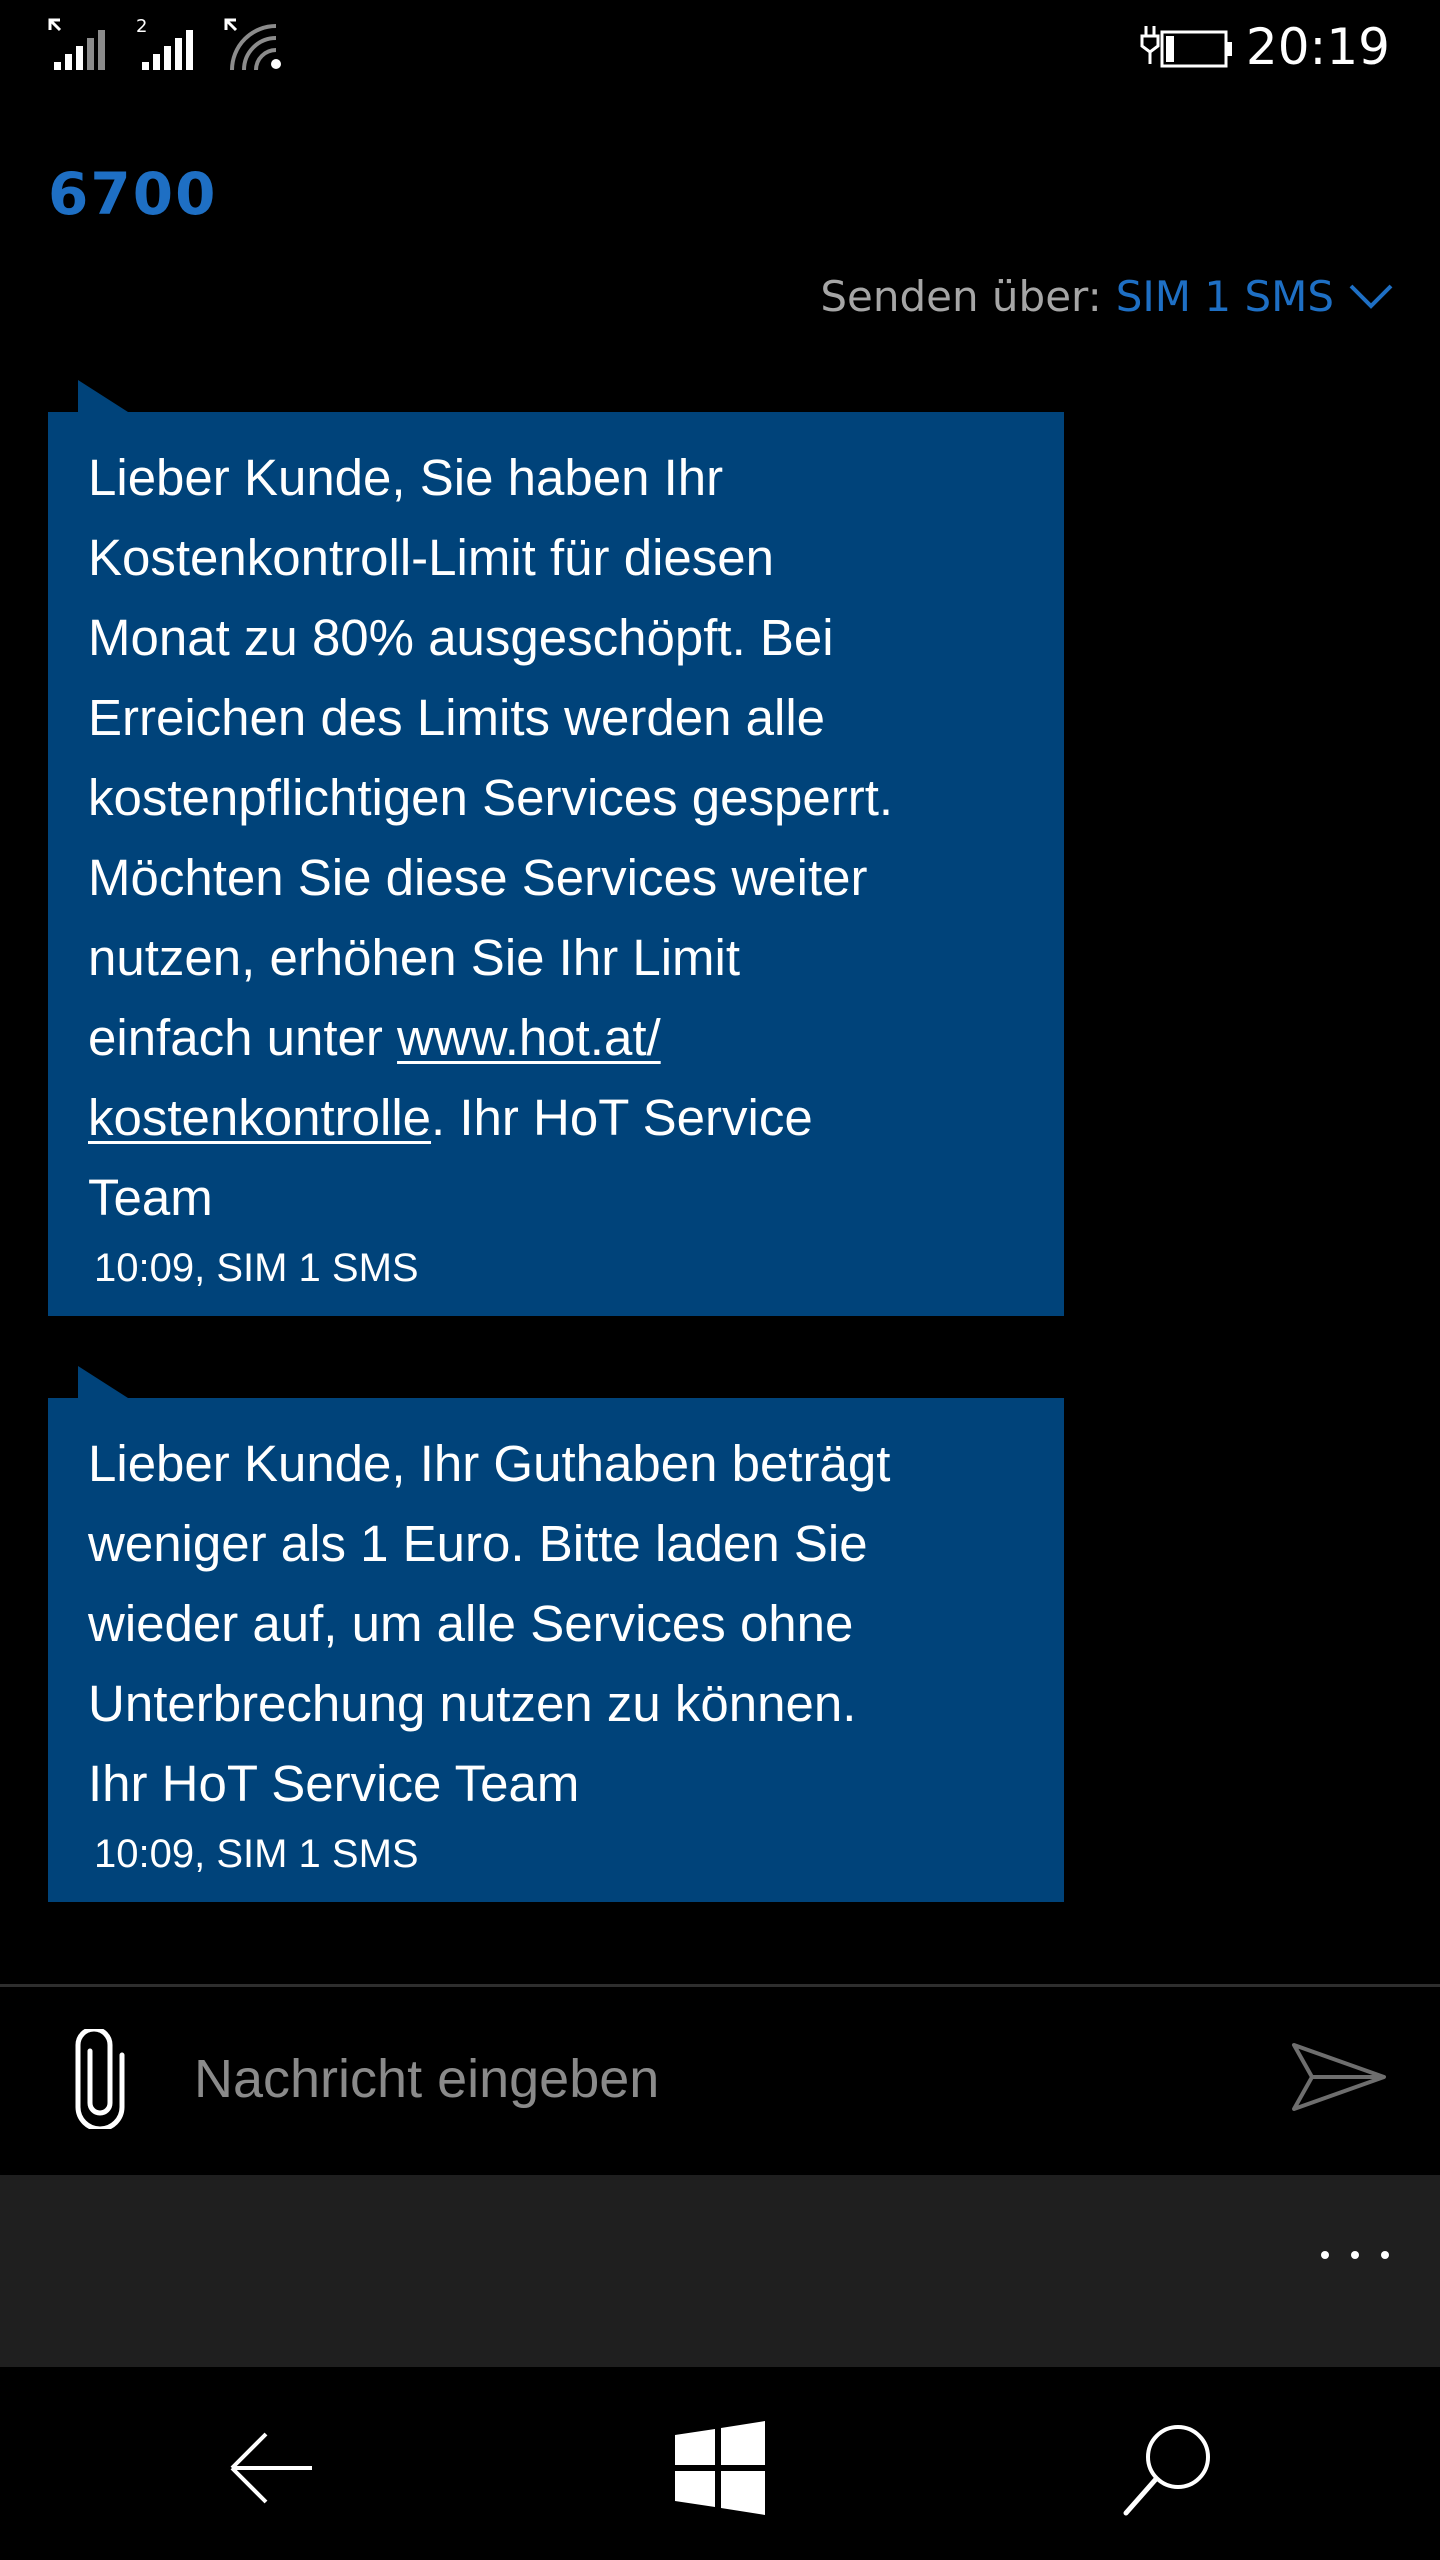 Image resolution: width=1440 pixels, height=2560 pixels. I want to click on send-via-sim-value: SIM 1 SMS, so click(1225, 296).